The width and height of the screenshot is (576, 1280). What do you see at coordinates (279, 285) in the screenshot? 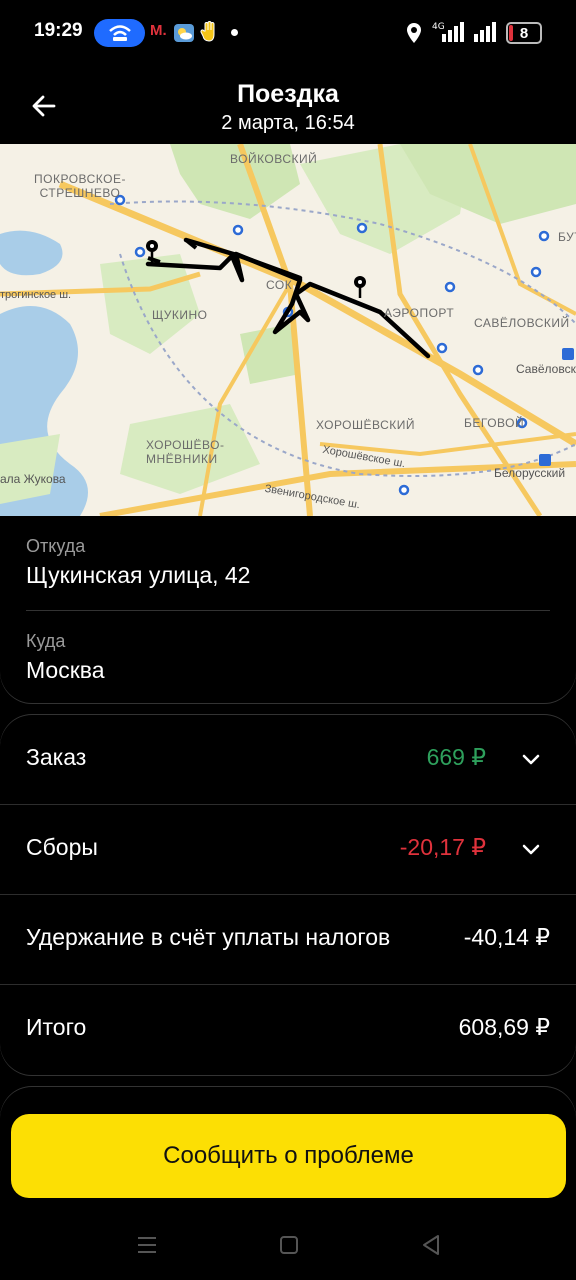
I see `map-label-sokol: СОК` at bounding box center [279, 285].